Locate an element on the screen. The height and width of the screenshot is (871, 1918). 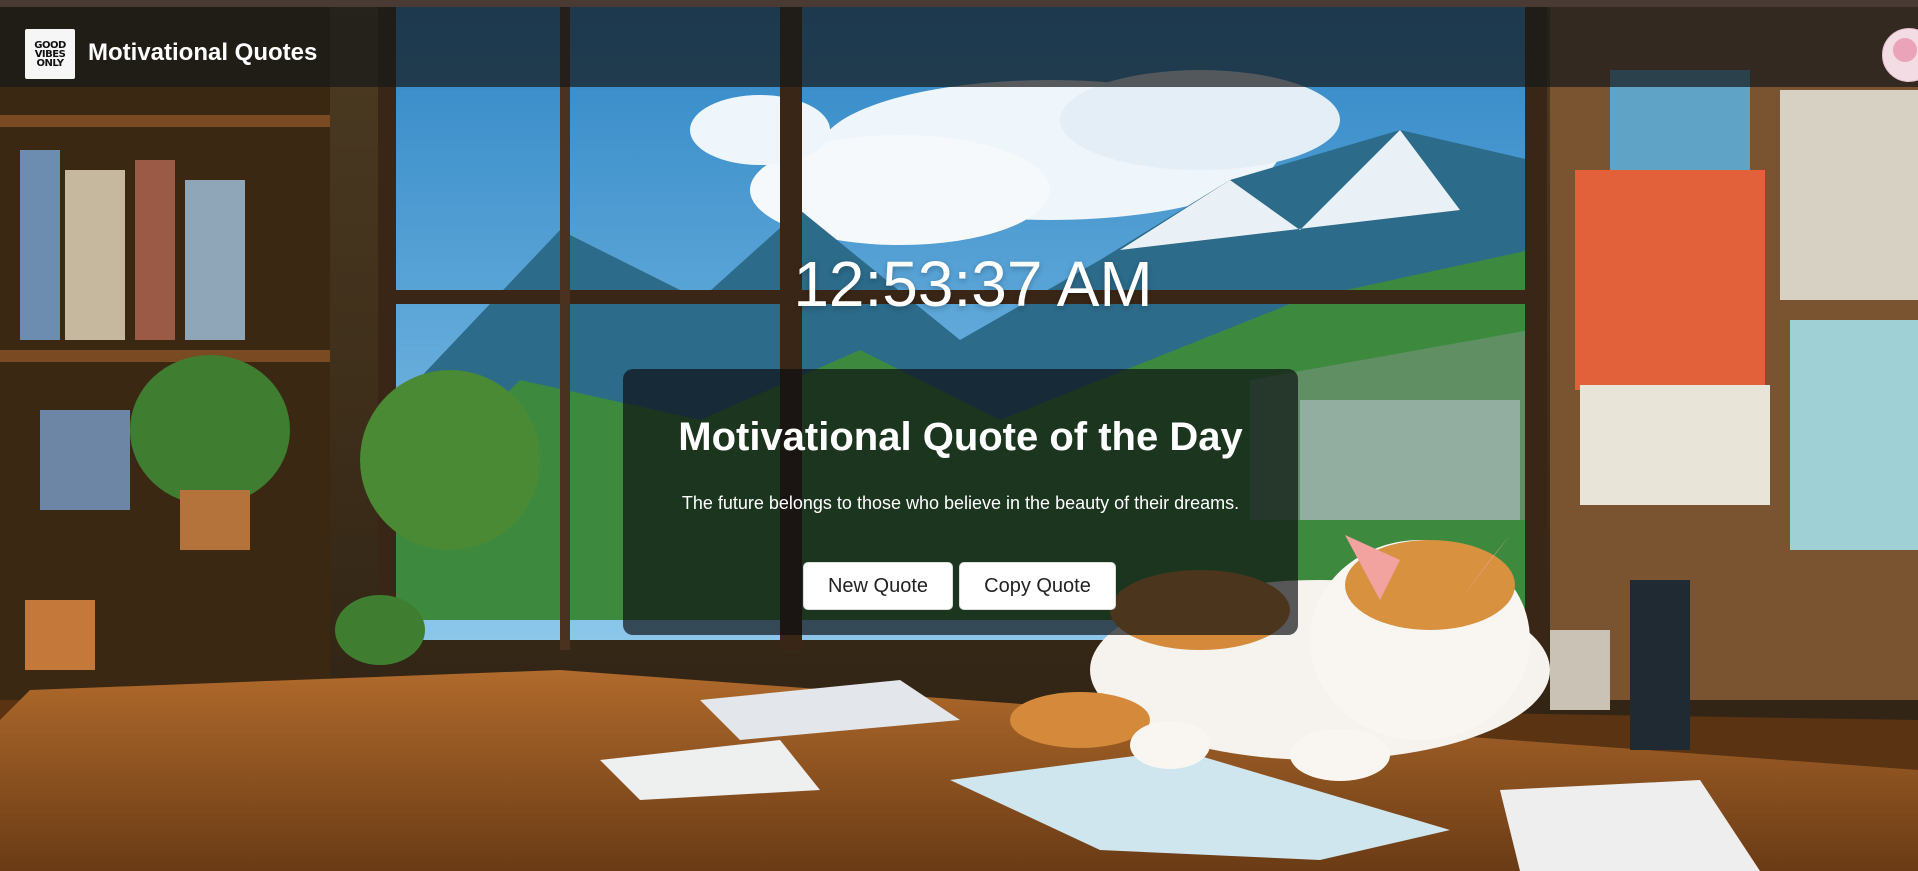
avatar-face is located at coordinates (1905, 50).